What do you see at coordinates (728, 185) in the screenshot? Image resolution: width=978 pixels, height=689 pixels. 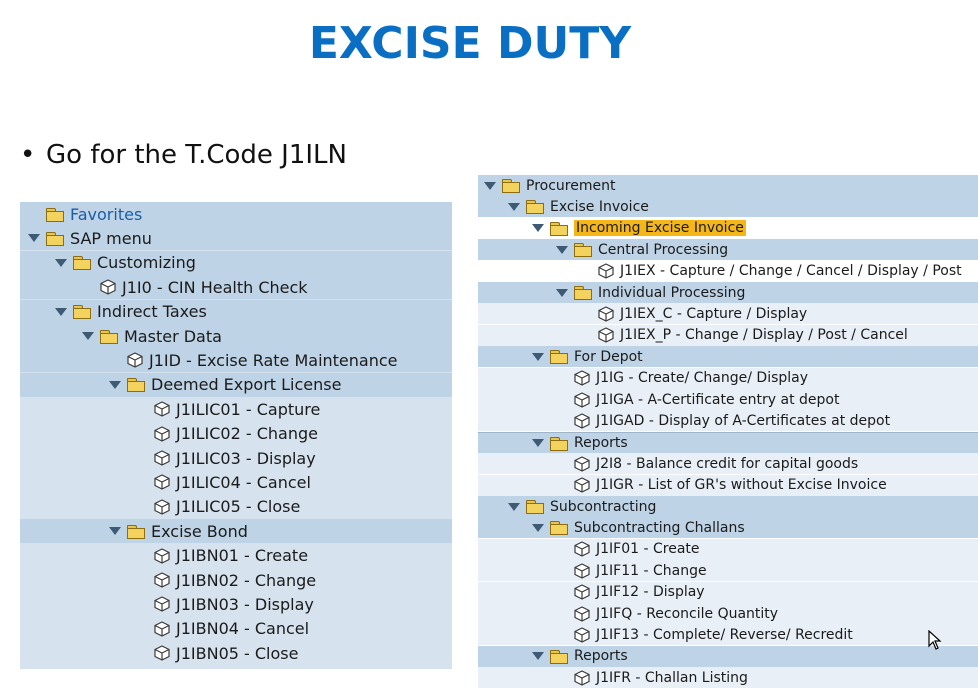 I see `tree-folder-node: Procurement` at bounding box center [728, 185].